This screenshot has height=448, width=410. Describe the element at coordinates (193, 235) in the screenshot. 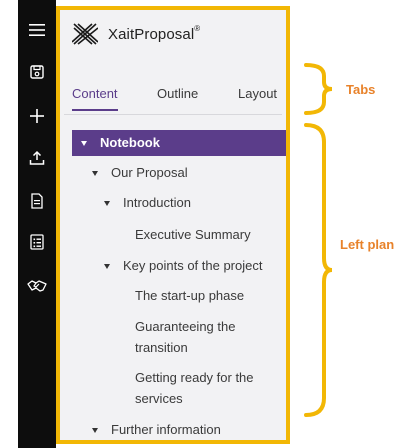

I see `tree-item: Executive Summary` at that location.